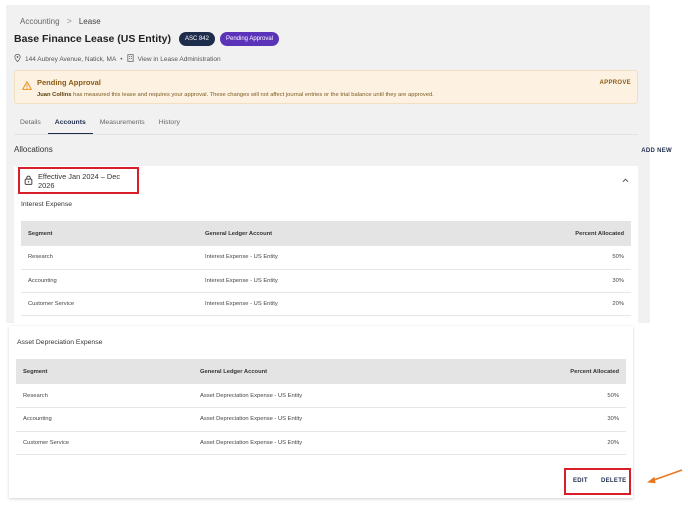 The height and width of the screenshot is (506, 688). I want to click on page-title: Base Finance Lease (US Entity), so click(92, 39).